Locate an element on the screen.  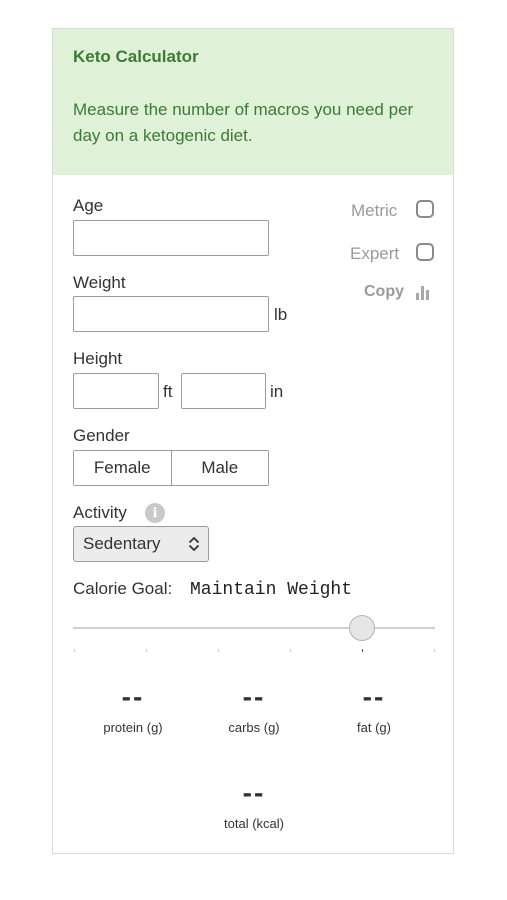
height-inches-input is located at coordinates (223, 391).